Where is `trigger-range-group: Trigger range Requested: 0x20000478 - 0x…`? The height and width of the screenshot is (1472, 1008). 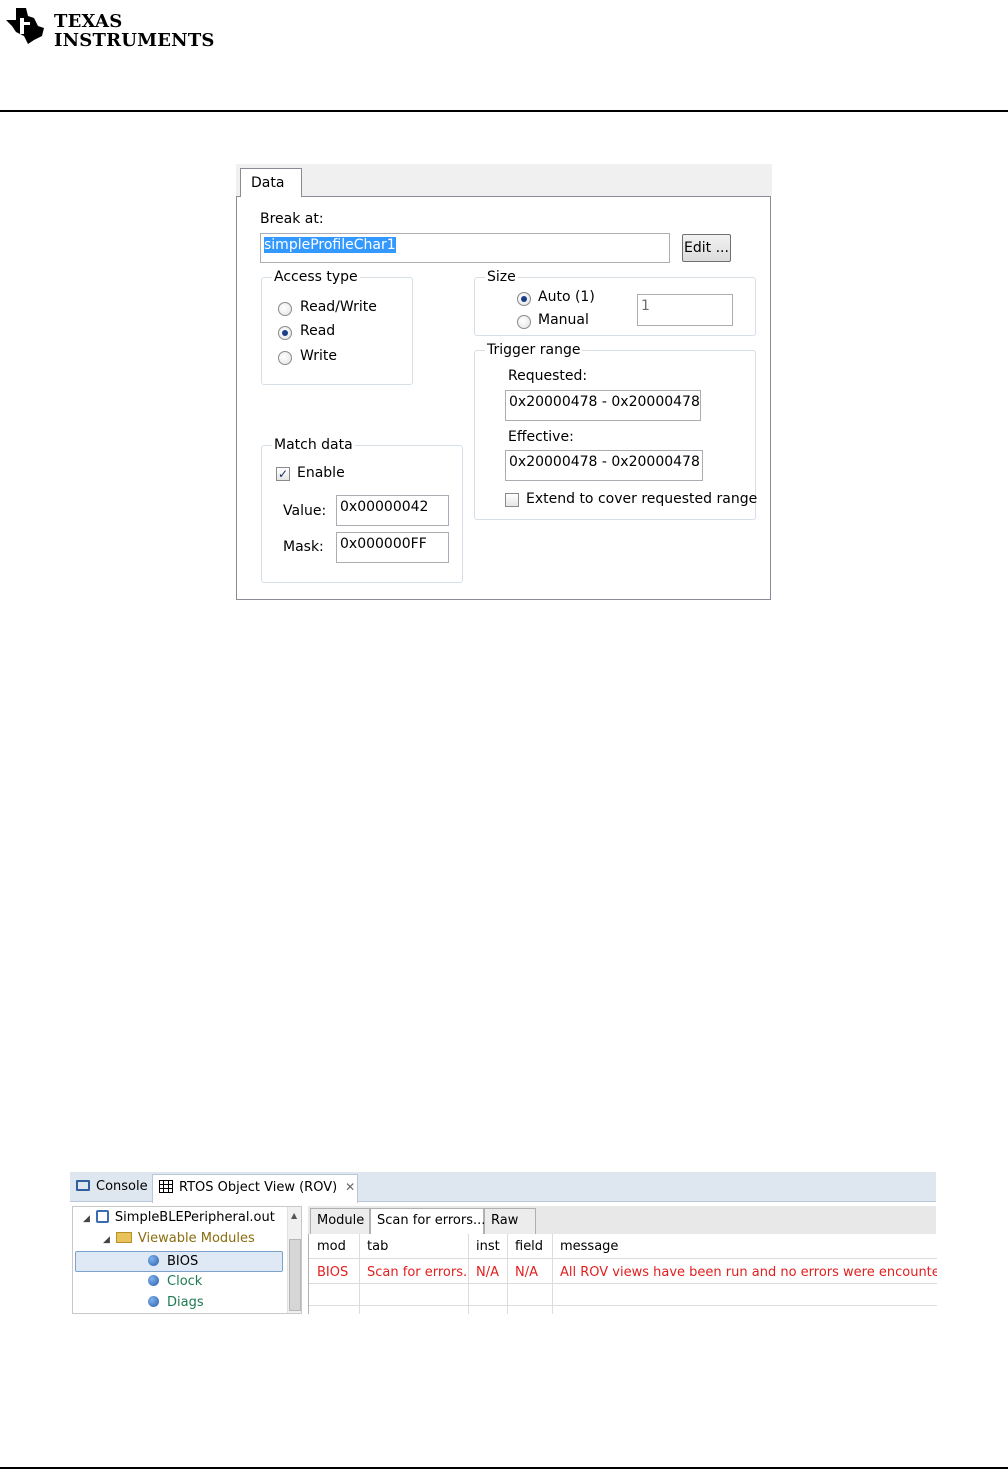 trigger-range-group: Trigger range Requested: 0x20000478 - 0x… is located at coordinates (616, 431).